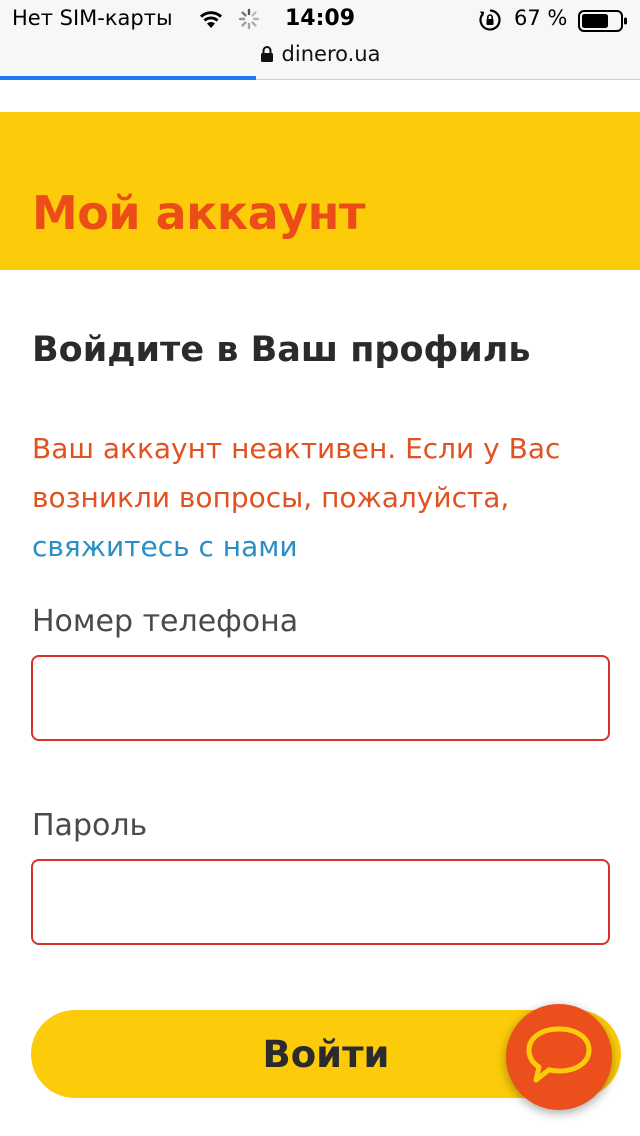 The width and height of the screenshot is (640, 1136). I want to click on phone-label: Номер телефона, so click(165, 621).